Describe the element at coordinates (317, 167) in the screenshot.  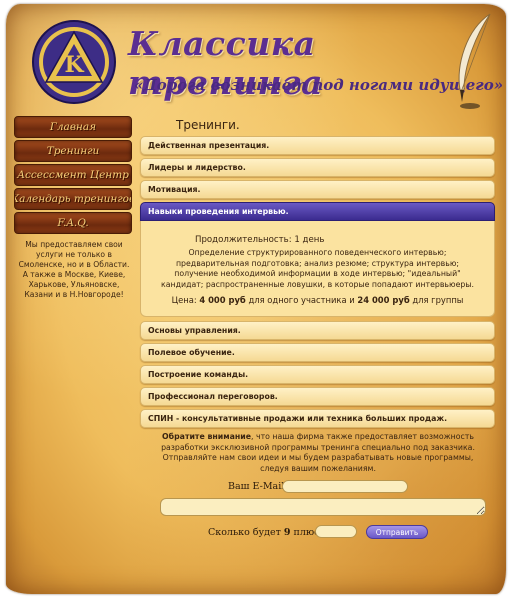
I see `training-item-leadership: Лидеры и лидерство.` at that location.